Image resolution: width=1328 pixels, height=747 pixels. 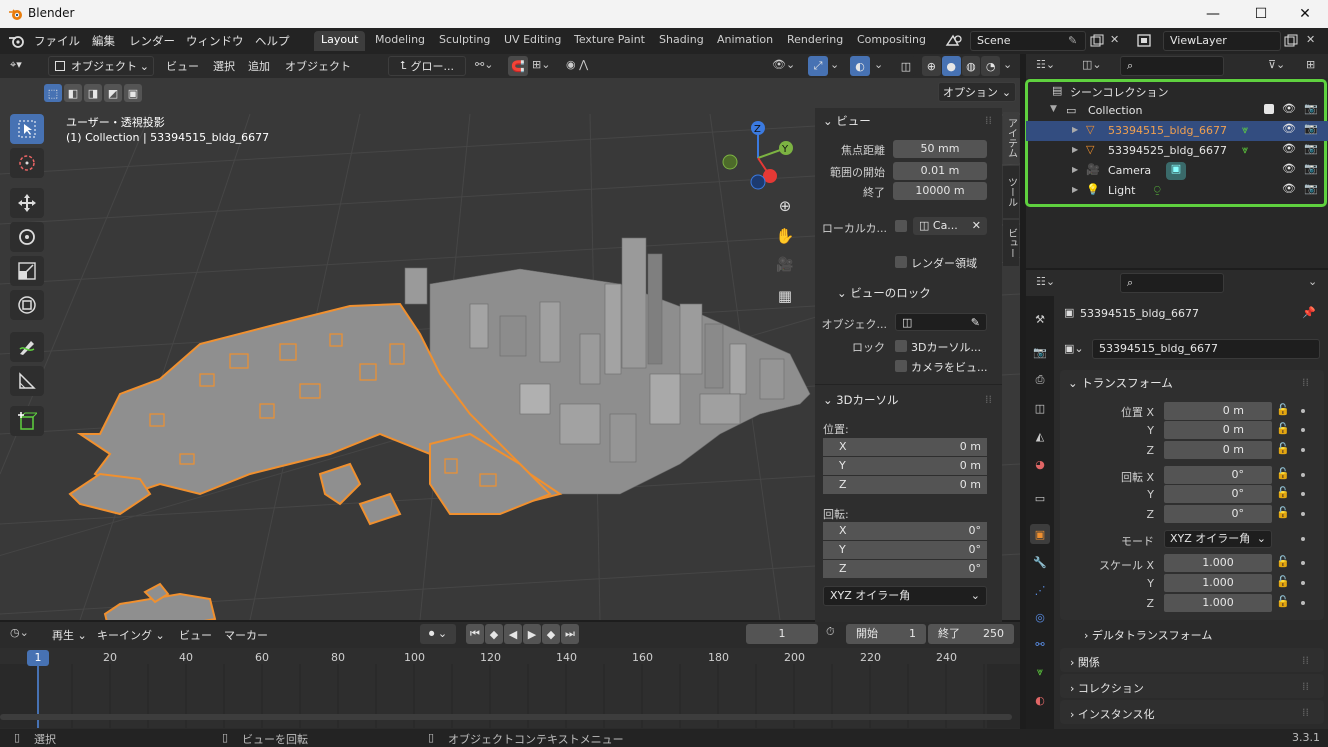 I want to click on collection-row: ▼ ▭ Collection 👁 📷, so click(x=1177, y=111).